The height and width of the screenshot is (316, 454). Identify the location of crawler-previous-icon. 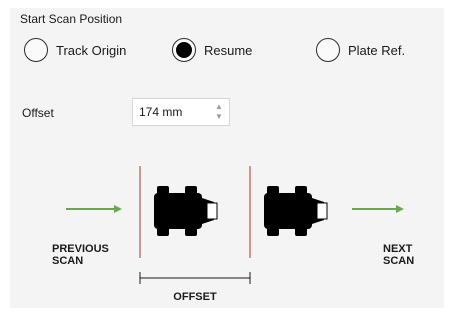
(186, 211).